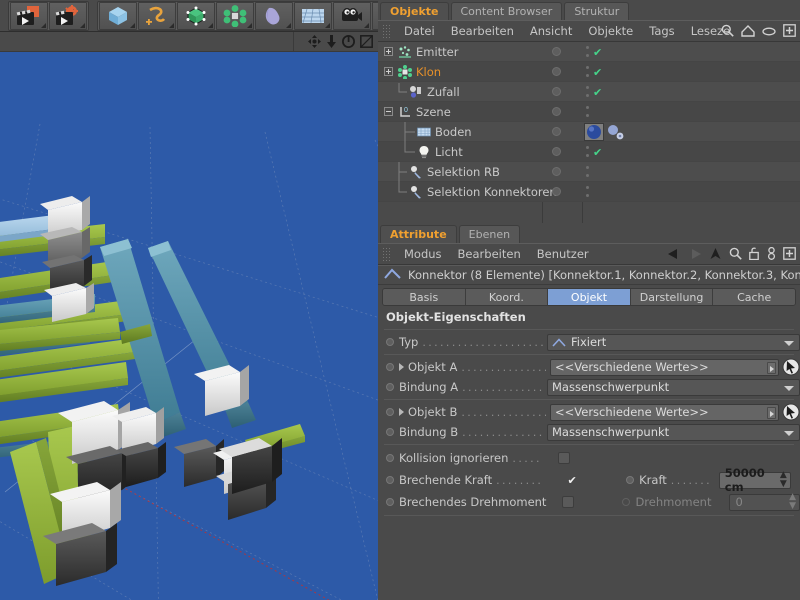 The width and height of the screenshot is (800, 600). I want to click on kollision-ignorieren-checkbox, so click(564, 458).